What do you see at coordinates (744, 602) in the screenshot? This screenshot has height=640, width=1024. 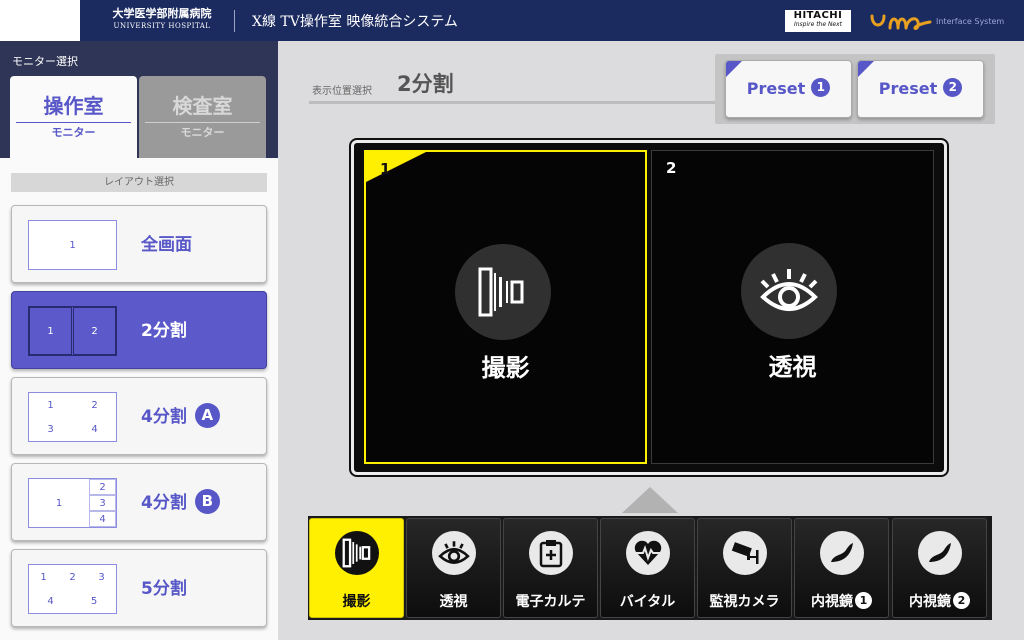 I see `source-label: 監視カメラ` at bounding box center [744, 602].